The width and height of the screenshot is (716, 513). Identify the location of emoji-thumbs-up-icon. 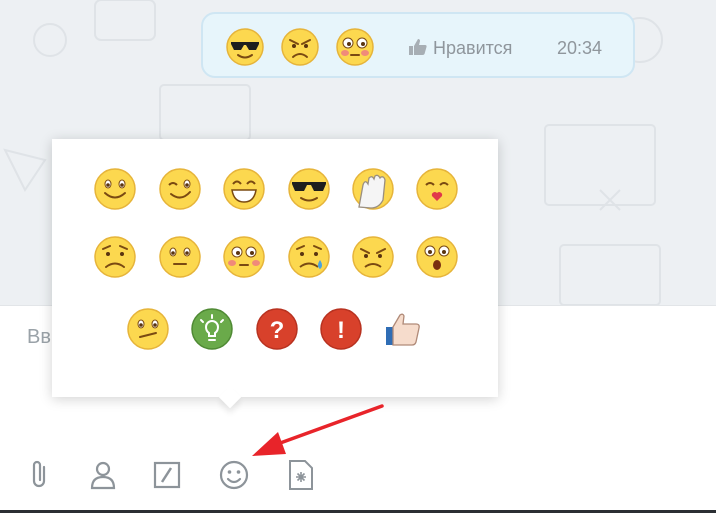
(405, 329).